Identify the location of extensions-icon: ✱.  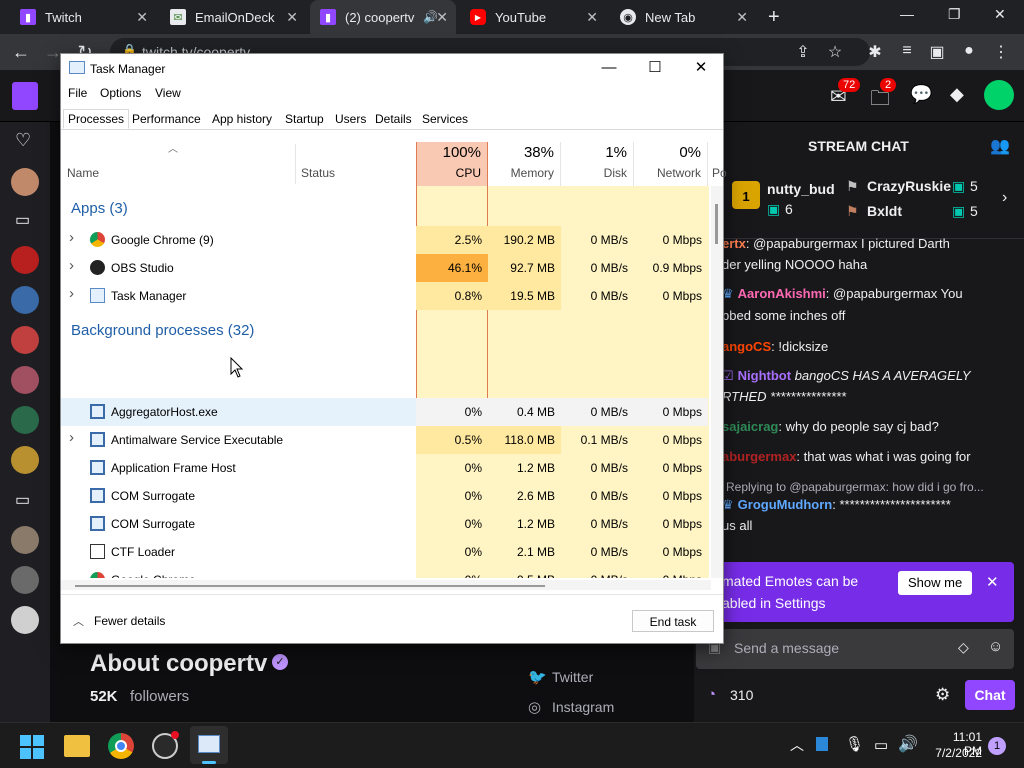
(875, 52).